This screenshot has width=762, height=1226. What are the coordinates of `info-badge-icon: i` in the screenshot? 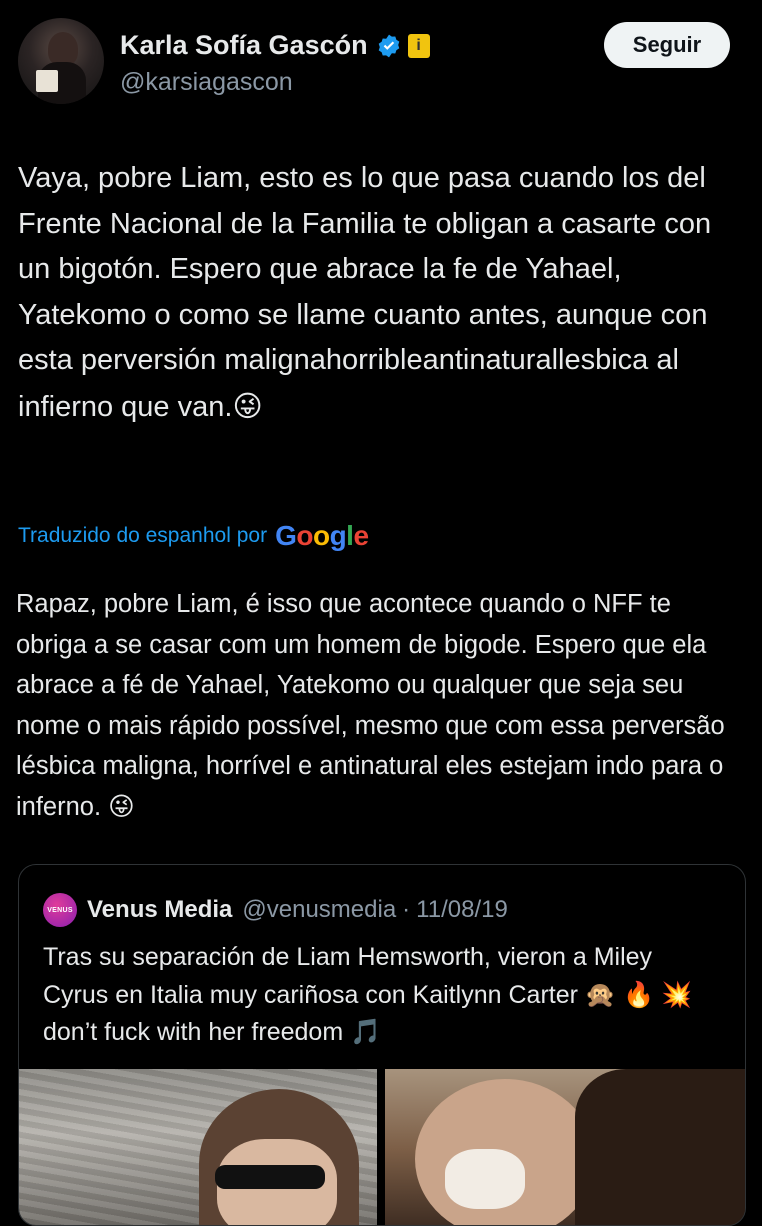 It's located at (418, 45).